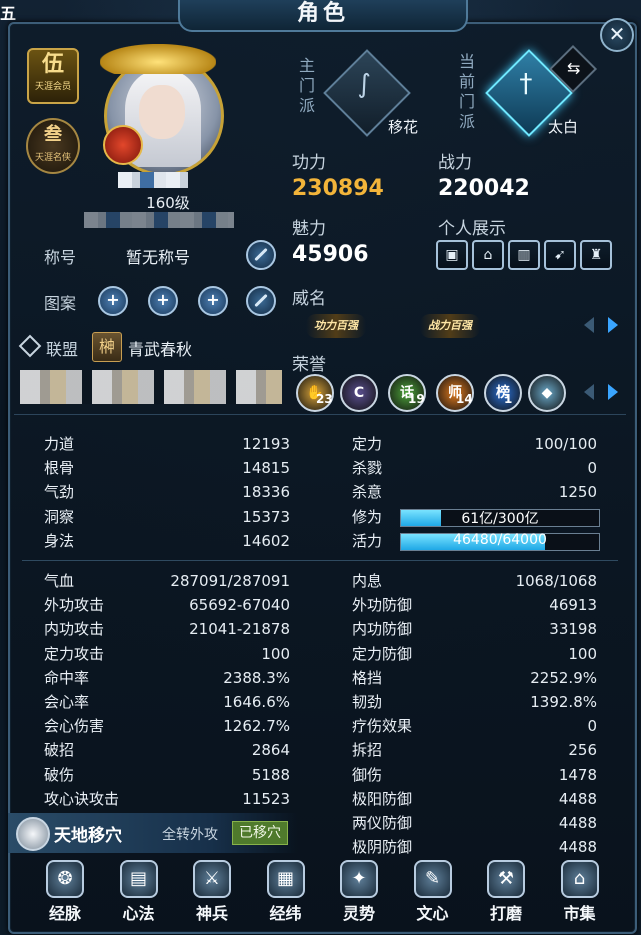 Image resolution: width=641 pixels, height=935 pixels. I want to click on vip-badge-main: 伍, so click(52, 64).